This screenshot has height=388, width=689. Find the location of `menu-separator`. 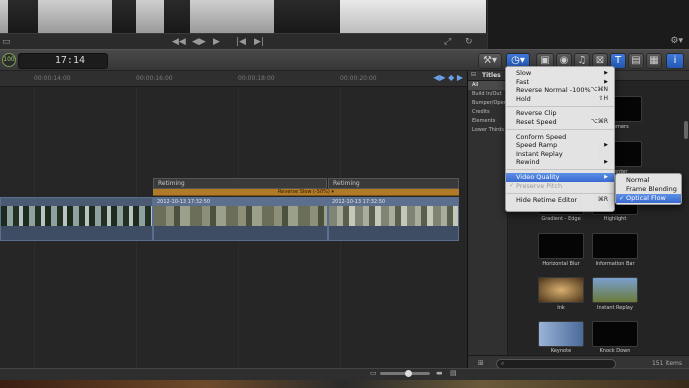

menu-separator is located at coordinates (560, 170).